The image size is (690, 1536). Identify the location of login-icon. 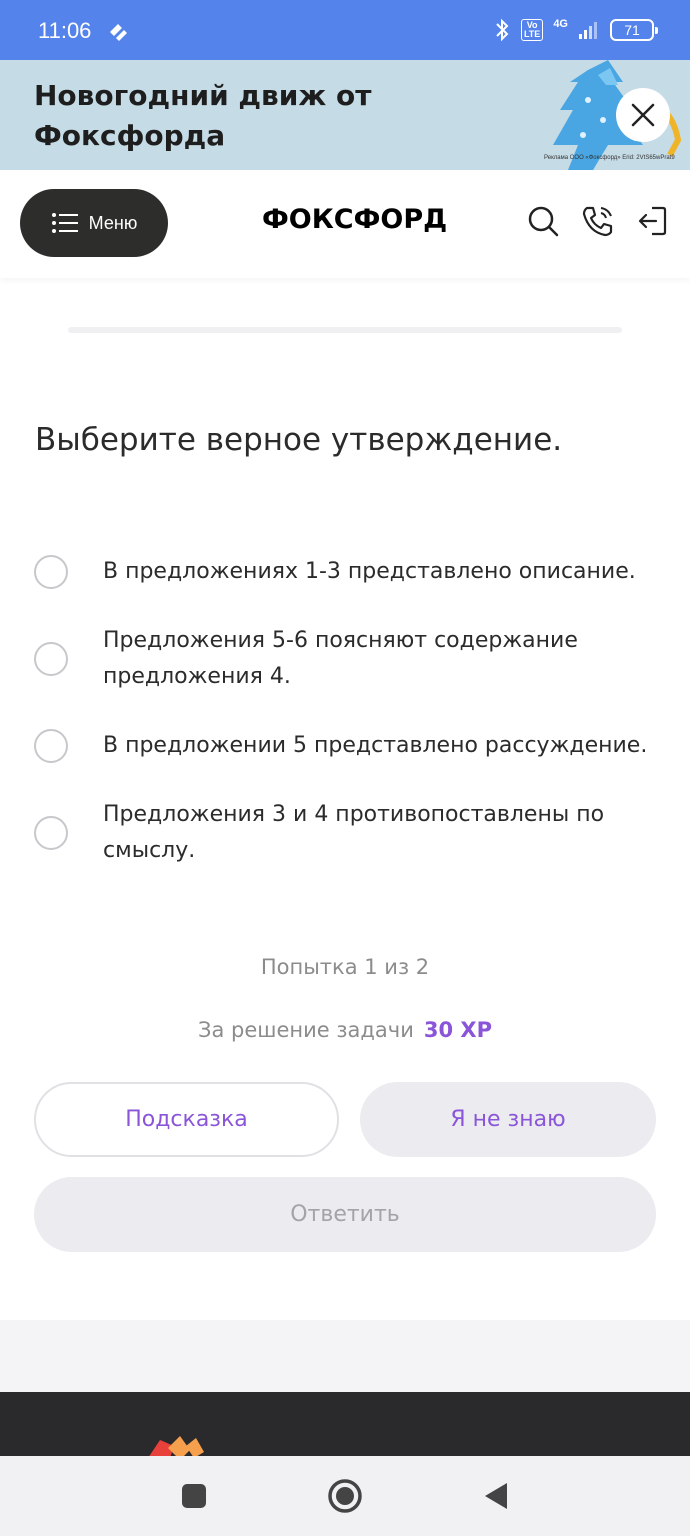
(653, 221).